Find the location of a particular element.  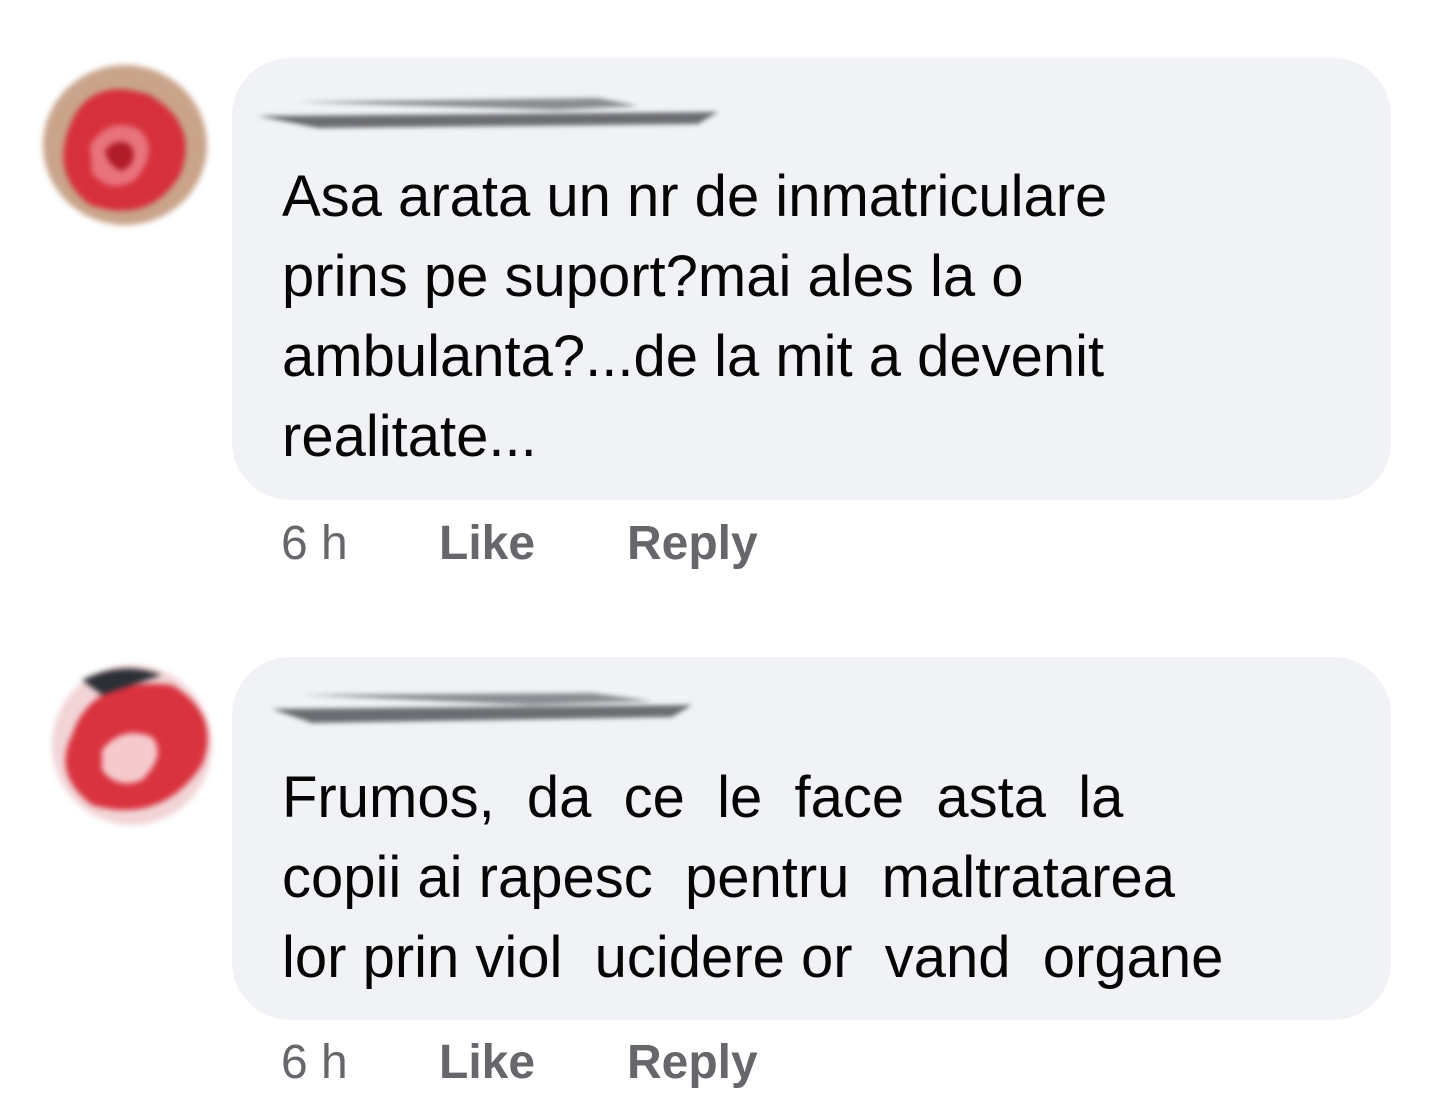

comment-text-line: Asa arata un nr de inmatriculare is located at coordinates (695, 196).